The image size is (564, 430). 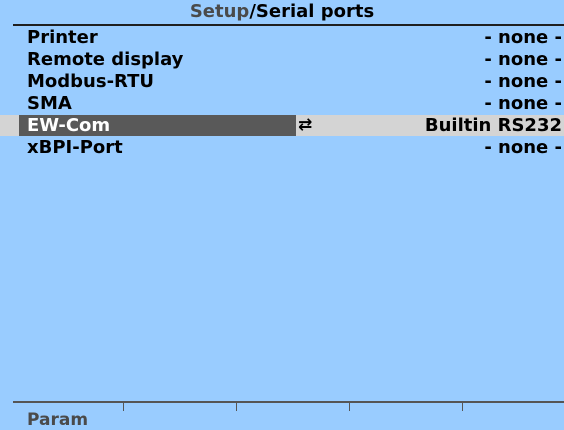 I want to click on list-item-remote-display: Remote display - none -, so click(x=282, y=59).